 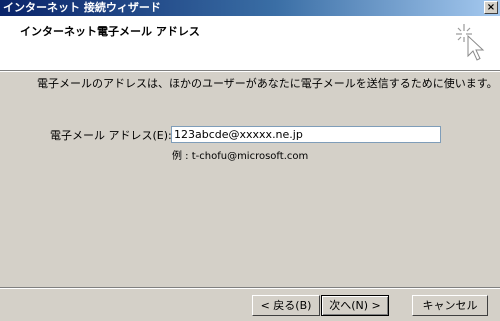 What do you see at coordinates (250, 71) in the screenshot?
I see `header-divider` at bounding box center [250, 71].